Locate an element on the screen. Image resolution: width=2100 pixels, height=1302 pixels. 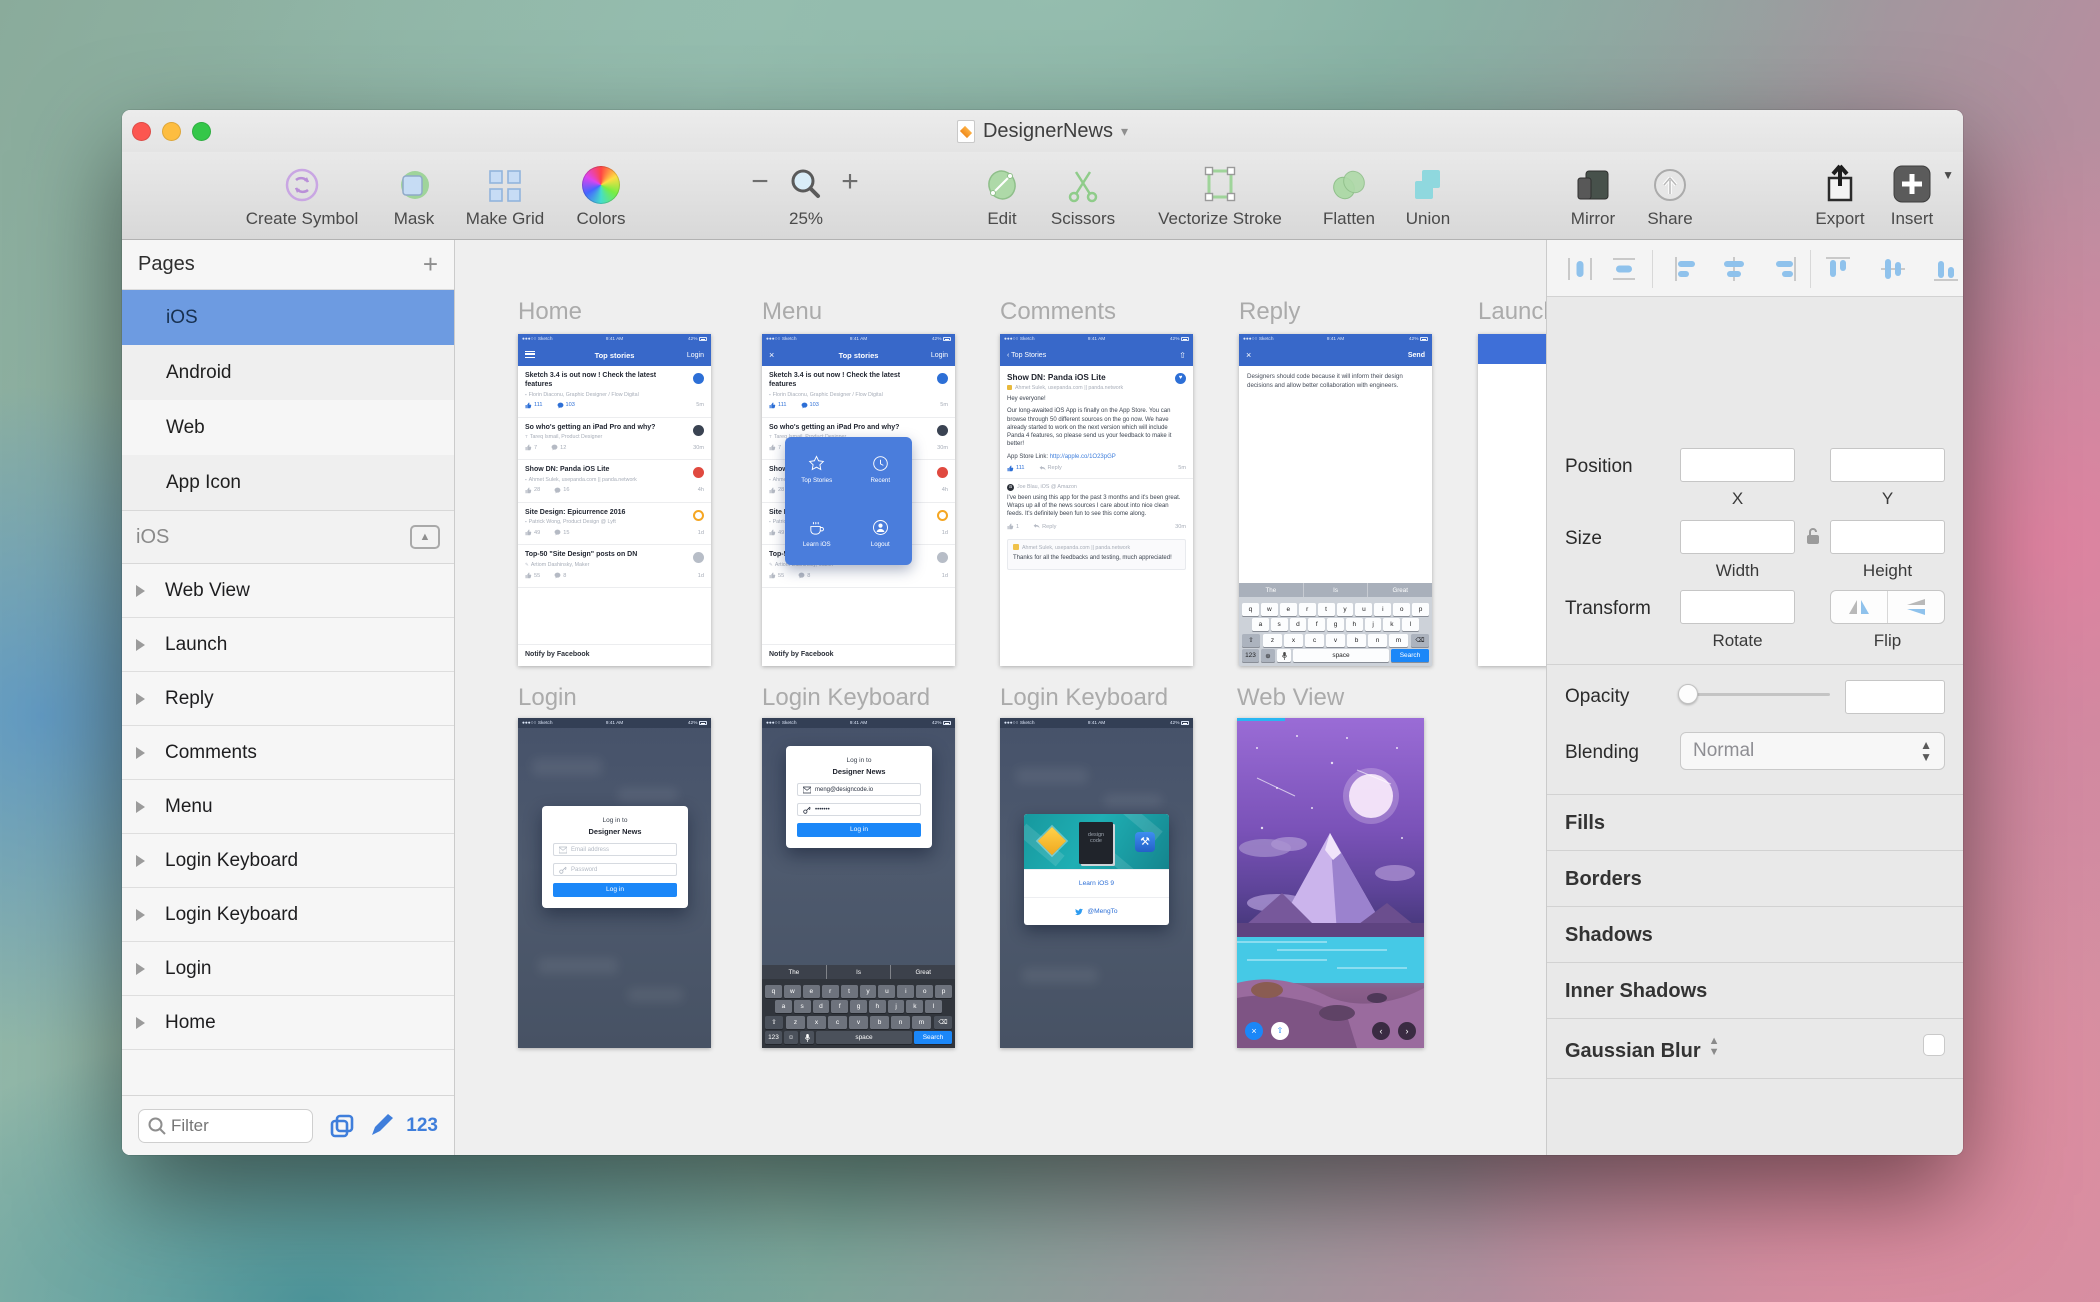
blending-dropdown: Normal ▲ ▼ is located at coordinates (1812, 751).